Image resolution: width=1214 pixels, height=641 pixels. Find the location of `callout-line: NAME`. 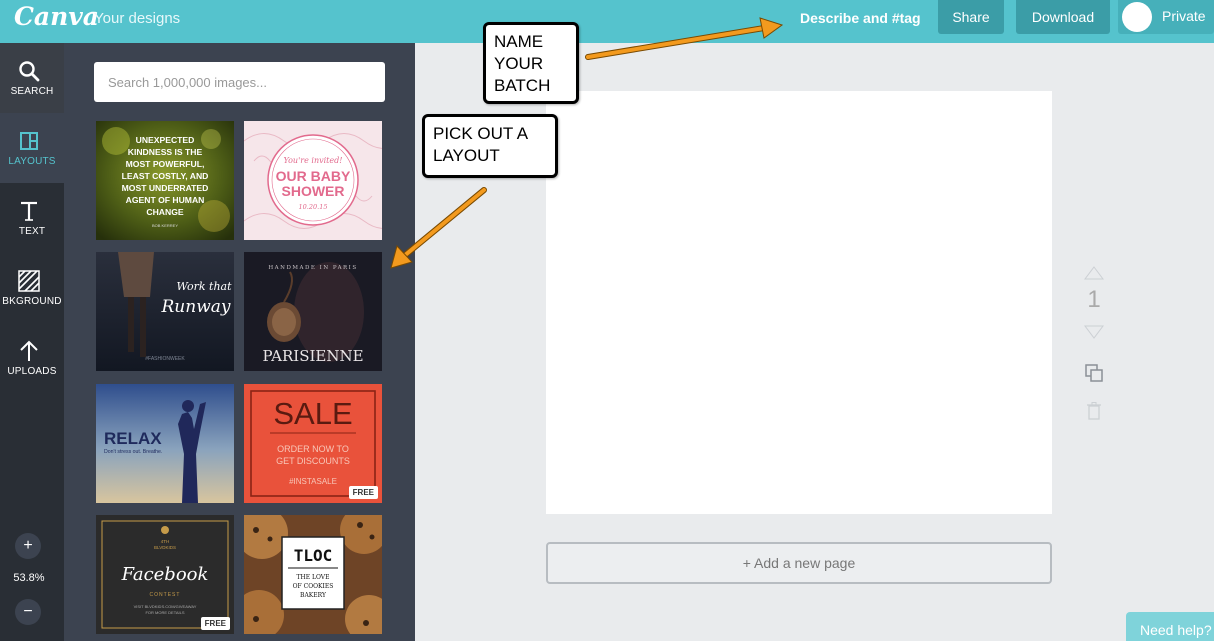

callout-line: NAME is located at coordinates (519, 41).